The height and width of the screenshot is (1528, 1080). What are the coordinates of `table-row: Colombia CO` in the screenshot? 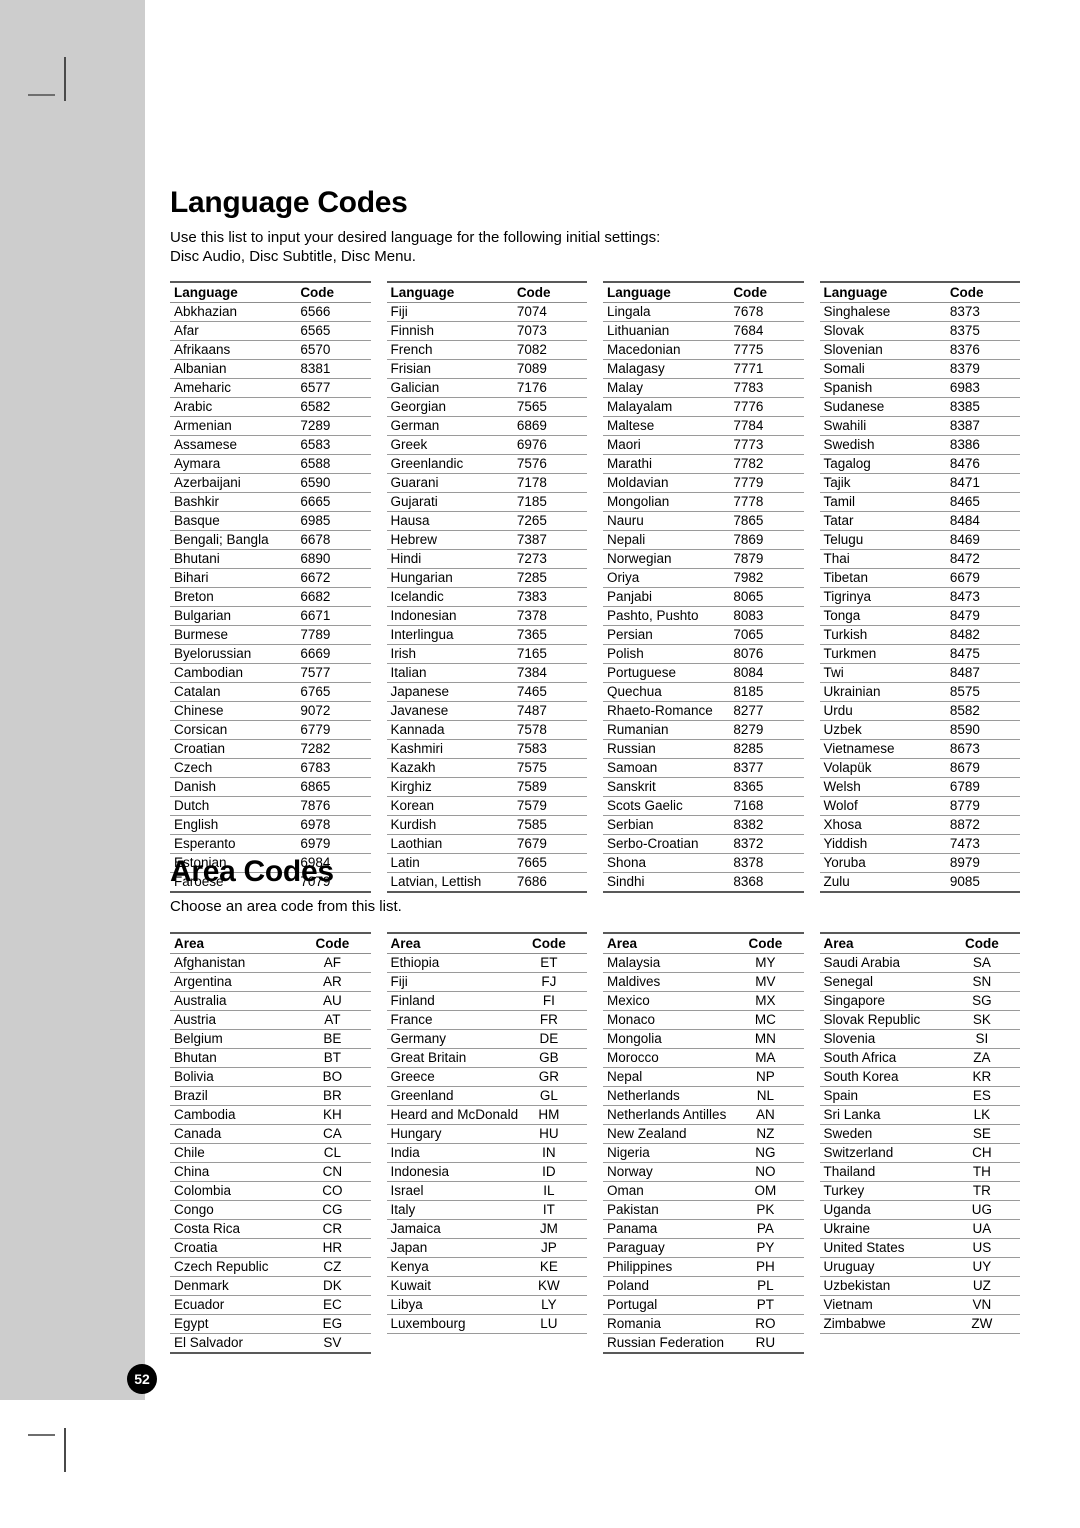 It's located at (270, 1191).